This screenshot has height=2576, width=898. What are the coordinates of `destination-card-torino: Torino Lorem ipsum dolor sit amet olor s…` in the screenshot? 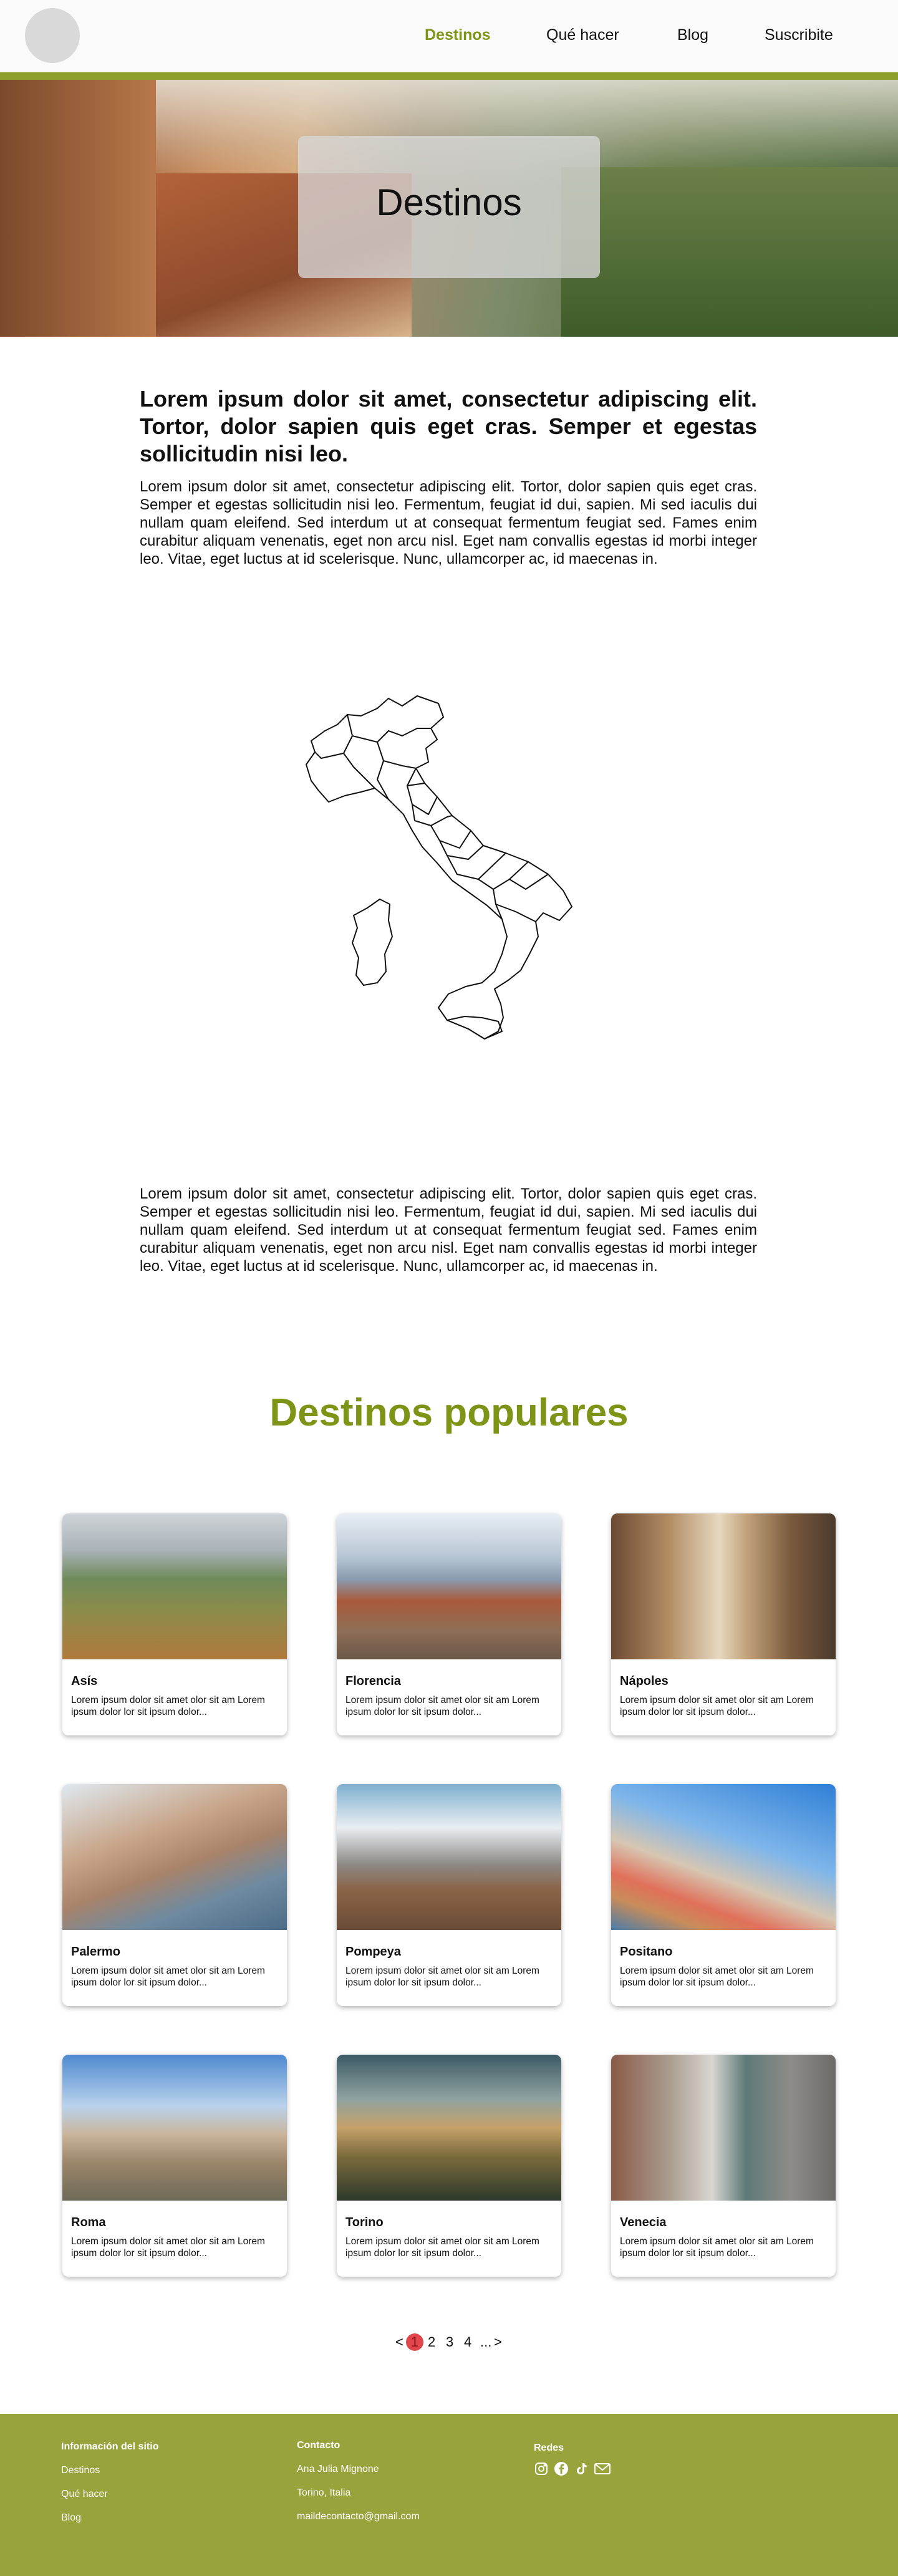 It's located at (449, 2166).